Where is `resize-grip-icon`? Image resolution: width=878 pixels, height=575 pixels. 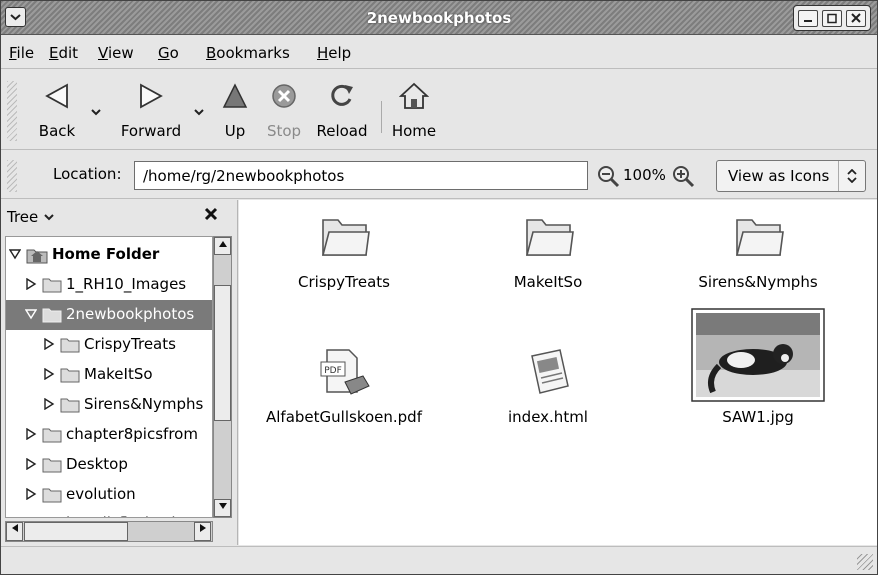 resize-grip-icon is located at coordinates (865, 562).